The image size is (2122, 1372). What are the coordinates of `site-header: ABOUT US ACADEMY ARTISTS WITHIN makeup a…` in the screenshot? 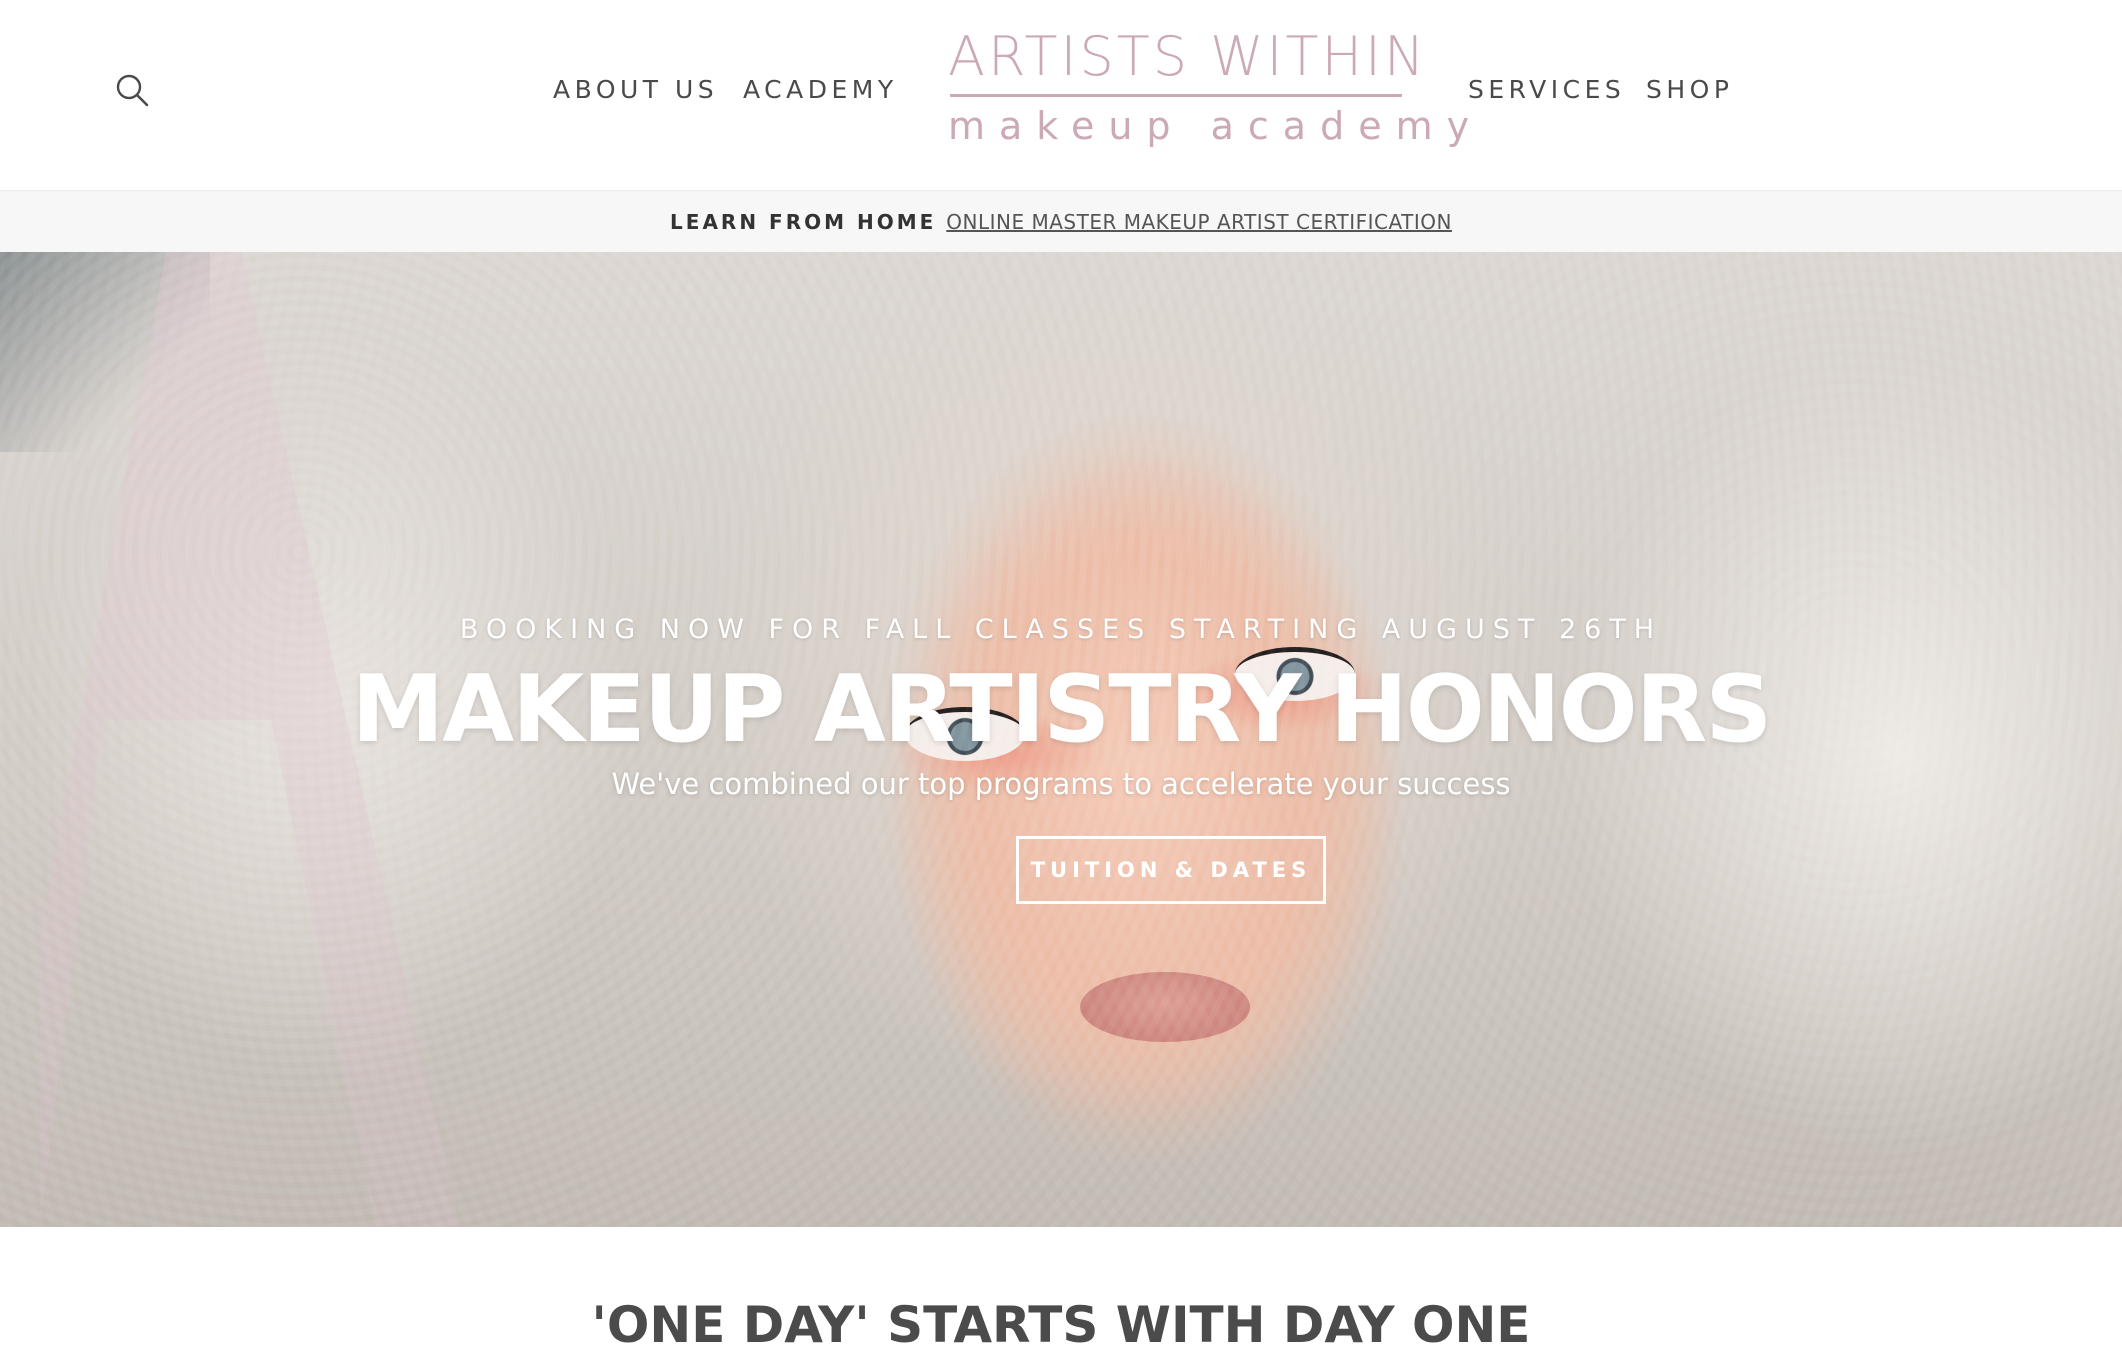 It's located at (1061, 95).